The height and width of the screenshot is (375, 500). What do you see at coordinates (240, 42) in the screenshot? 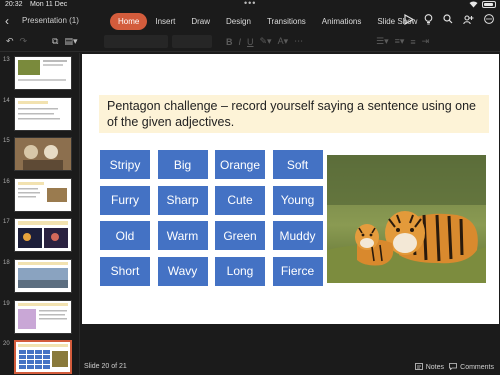
I see `italic-icon: I` at bounding box center [240, 42].